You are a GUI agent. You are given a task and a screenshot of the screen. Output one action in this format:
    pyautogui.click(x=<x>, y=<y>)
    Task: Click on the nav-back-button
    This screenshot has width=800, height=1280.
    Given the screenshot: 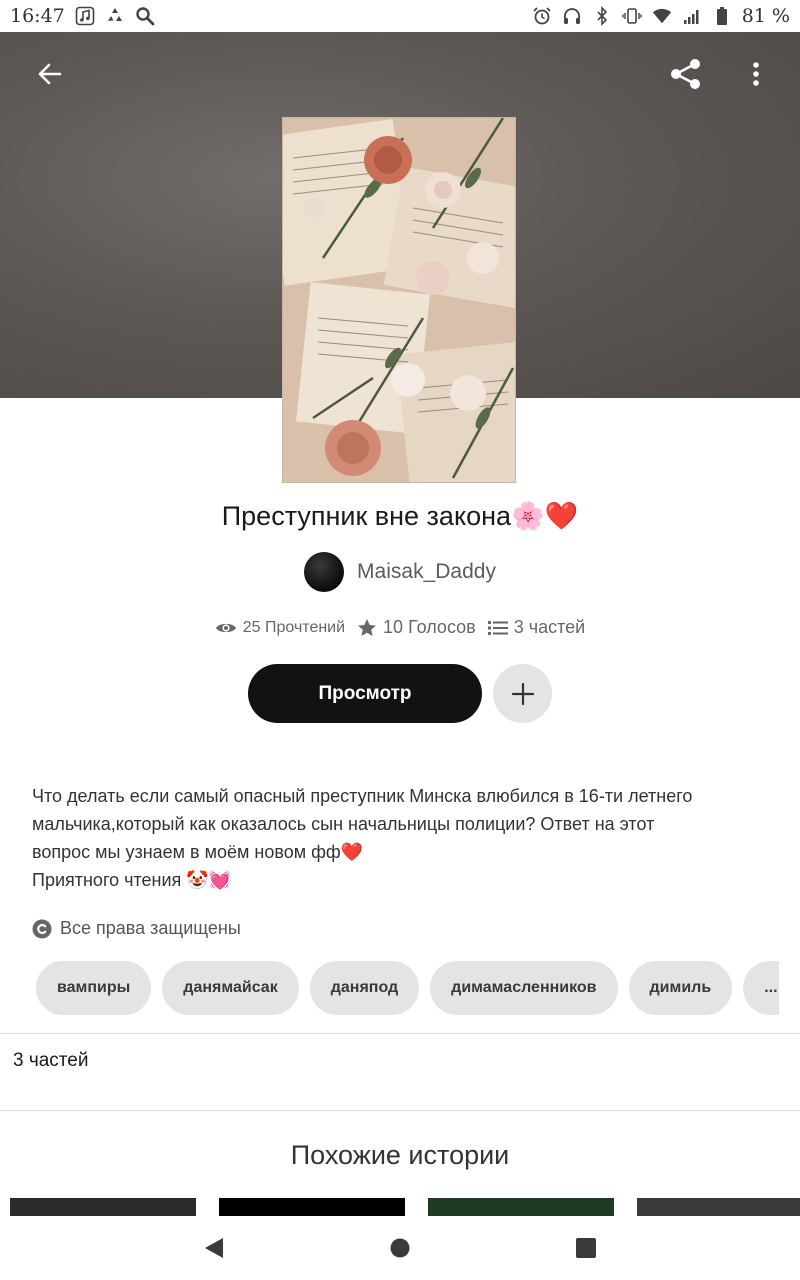 What is the action you would take?
    pyautogui.click(x=214, y=1248)
    